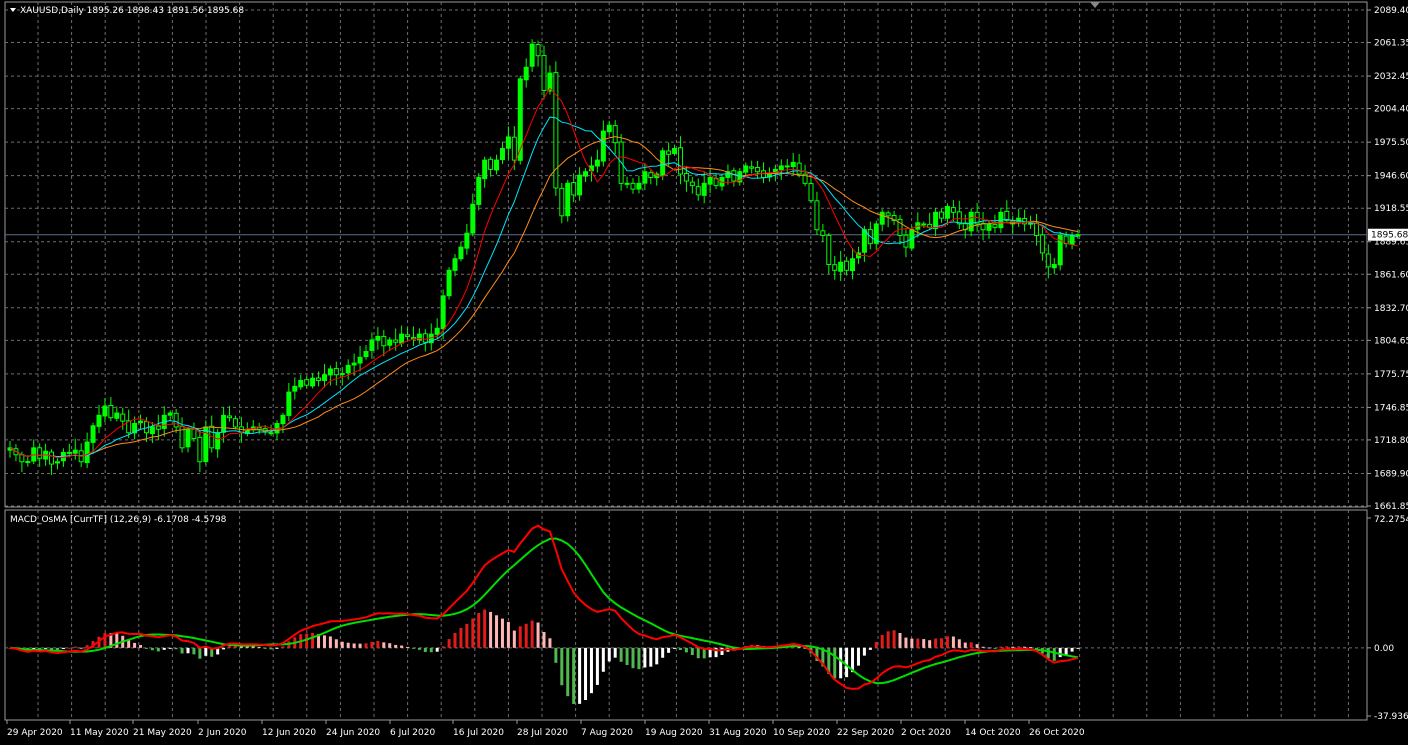 The image size is (1408, 745). What do you see at coordinates (1391, 275) in the screenshot?
I see `y-tick-label: 1861.60` at bounding box center [1391, 275].